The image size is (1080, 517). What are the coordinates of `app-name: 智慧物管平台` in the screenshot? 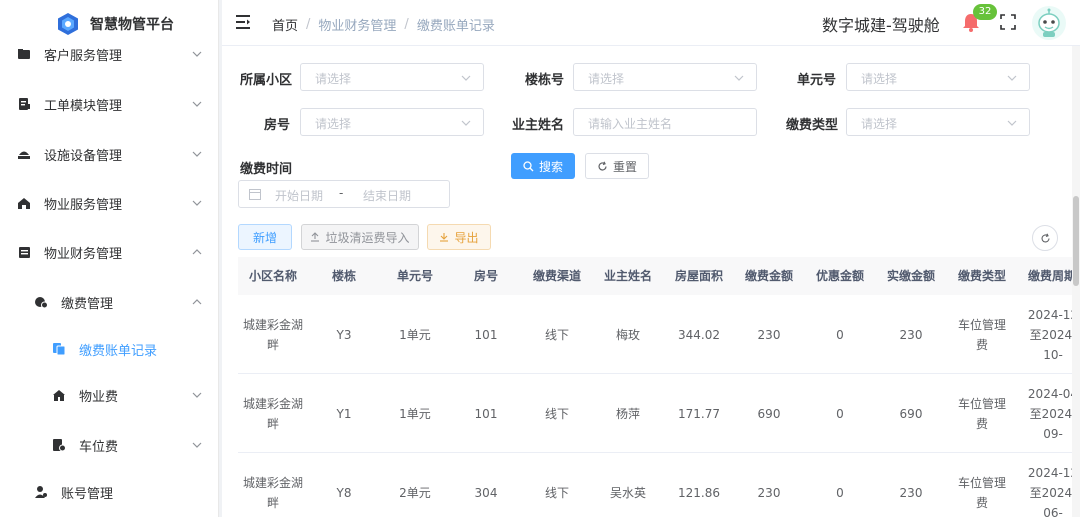 It's located at (132, 25).